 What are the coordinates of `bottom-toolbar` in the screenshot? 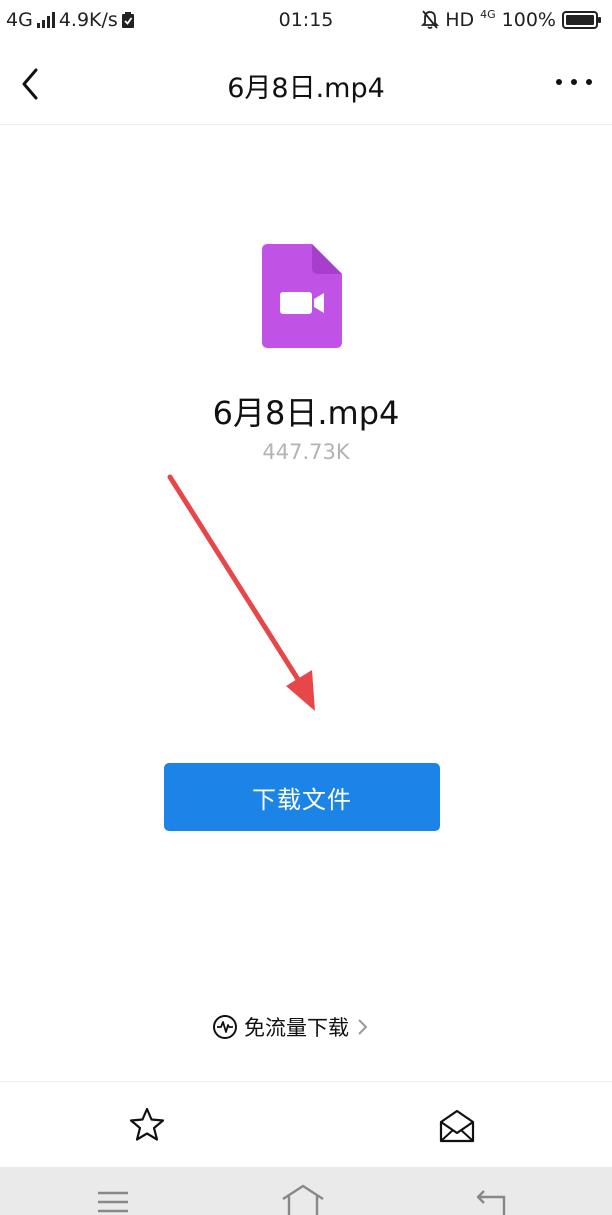 It's located at (306, 1124).